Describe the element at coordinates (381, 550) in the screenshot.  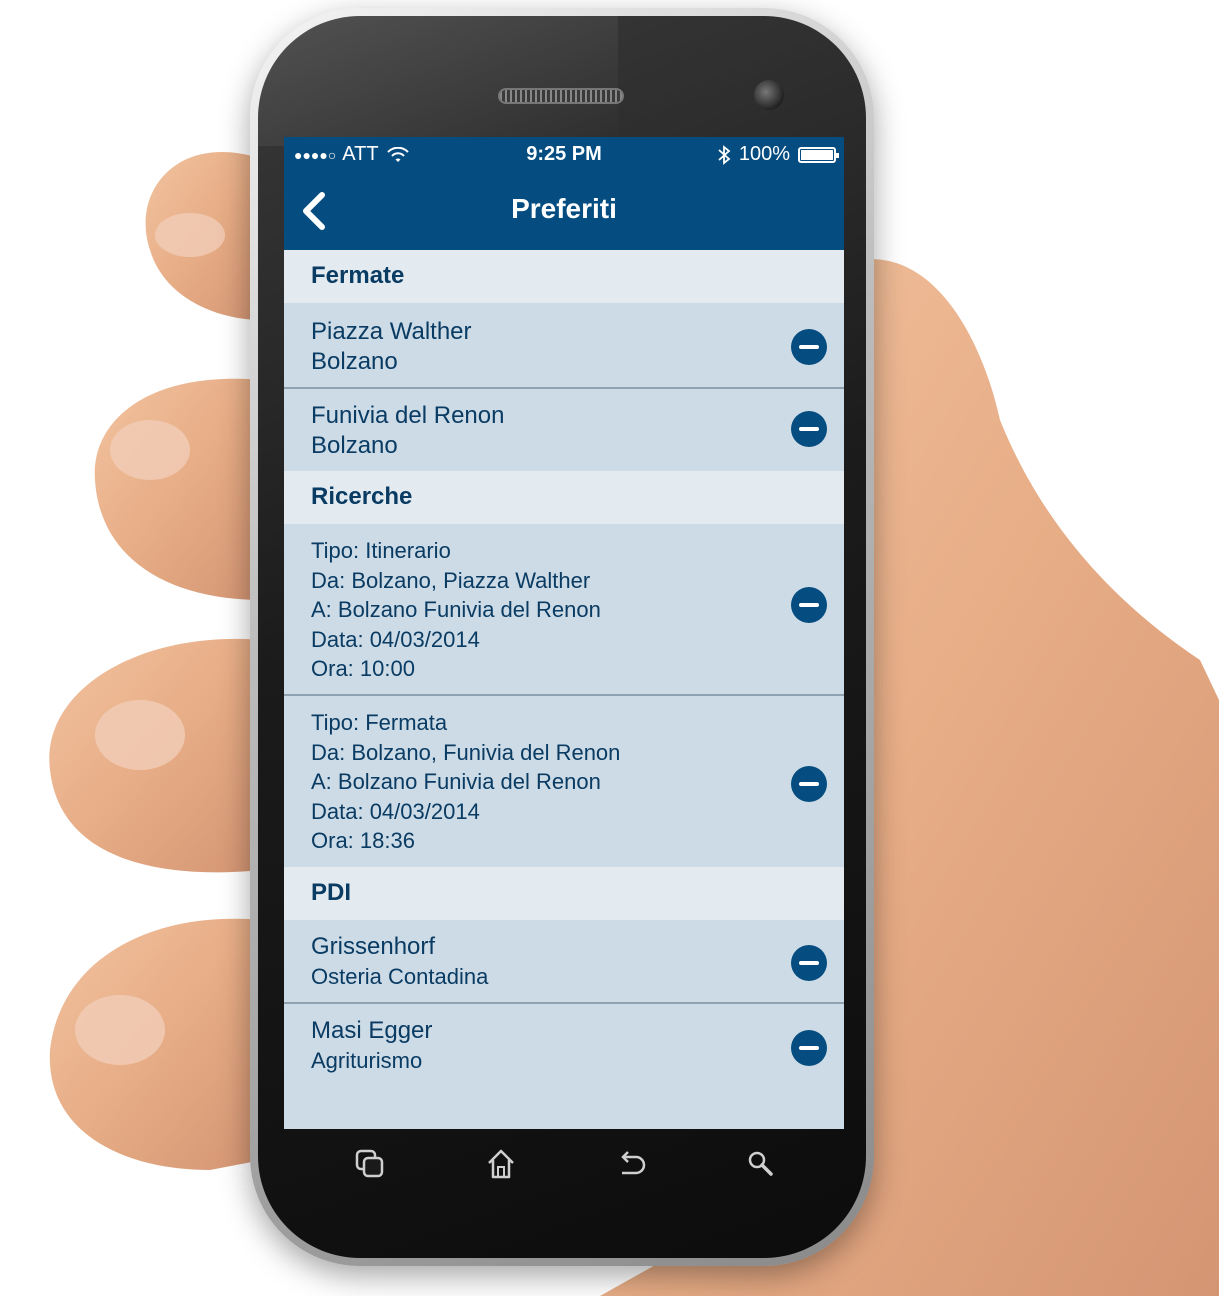
I see `search-type: Tipo: Itinerario` at that location.